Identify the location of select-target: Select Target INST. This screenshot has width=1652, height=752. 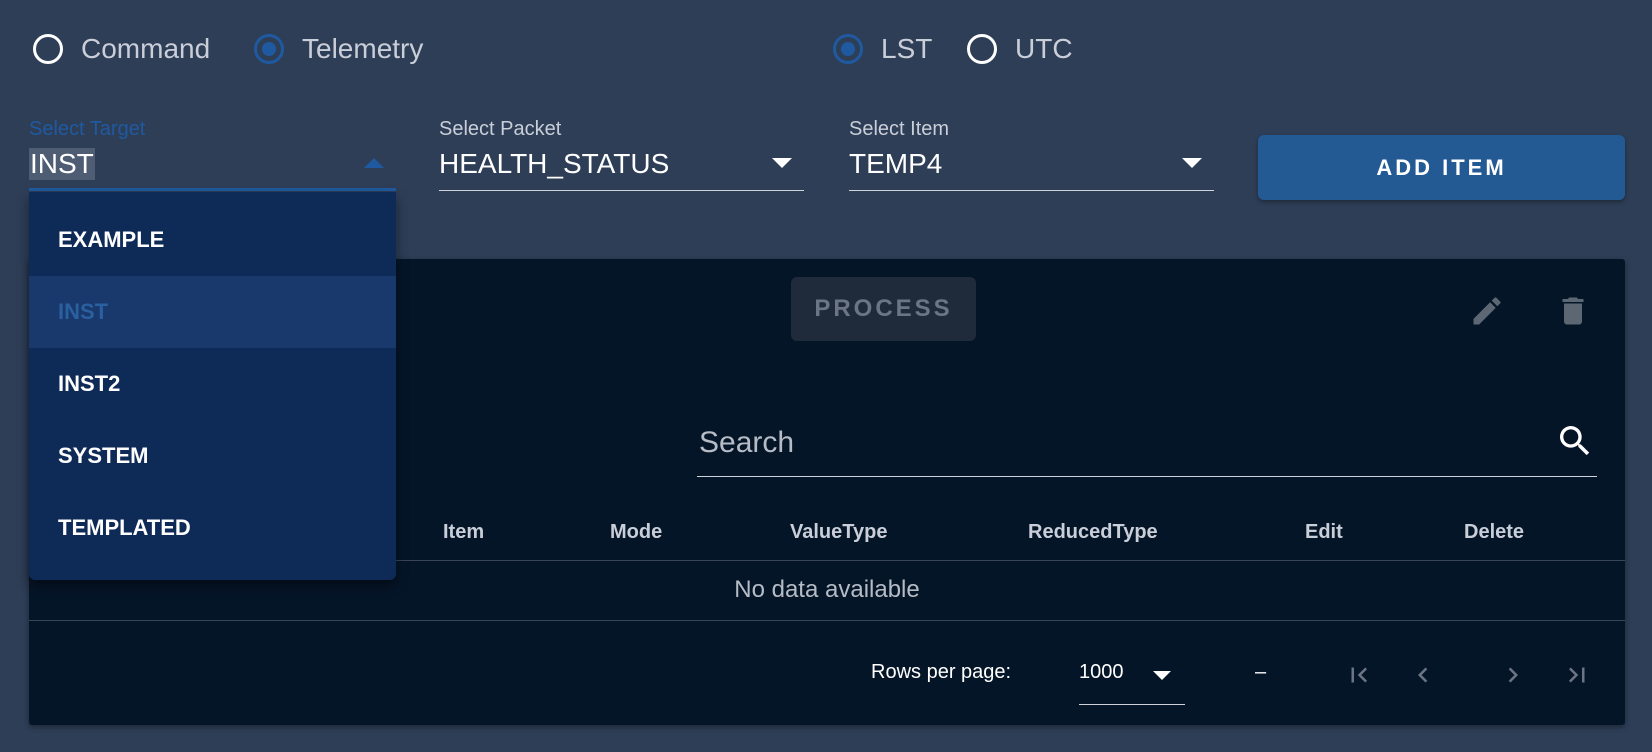
(212, 155).